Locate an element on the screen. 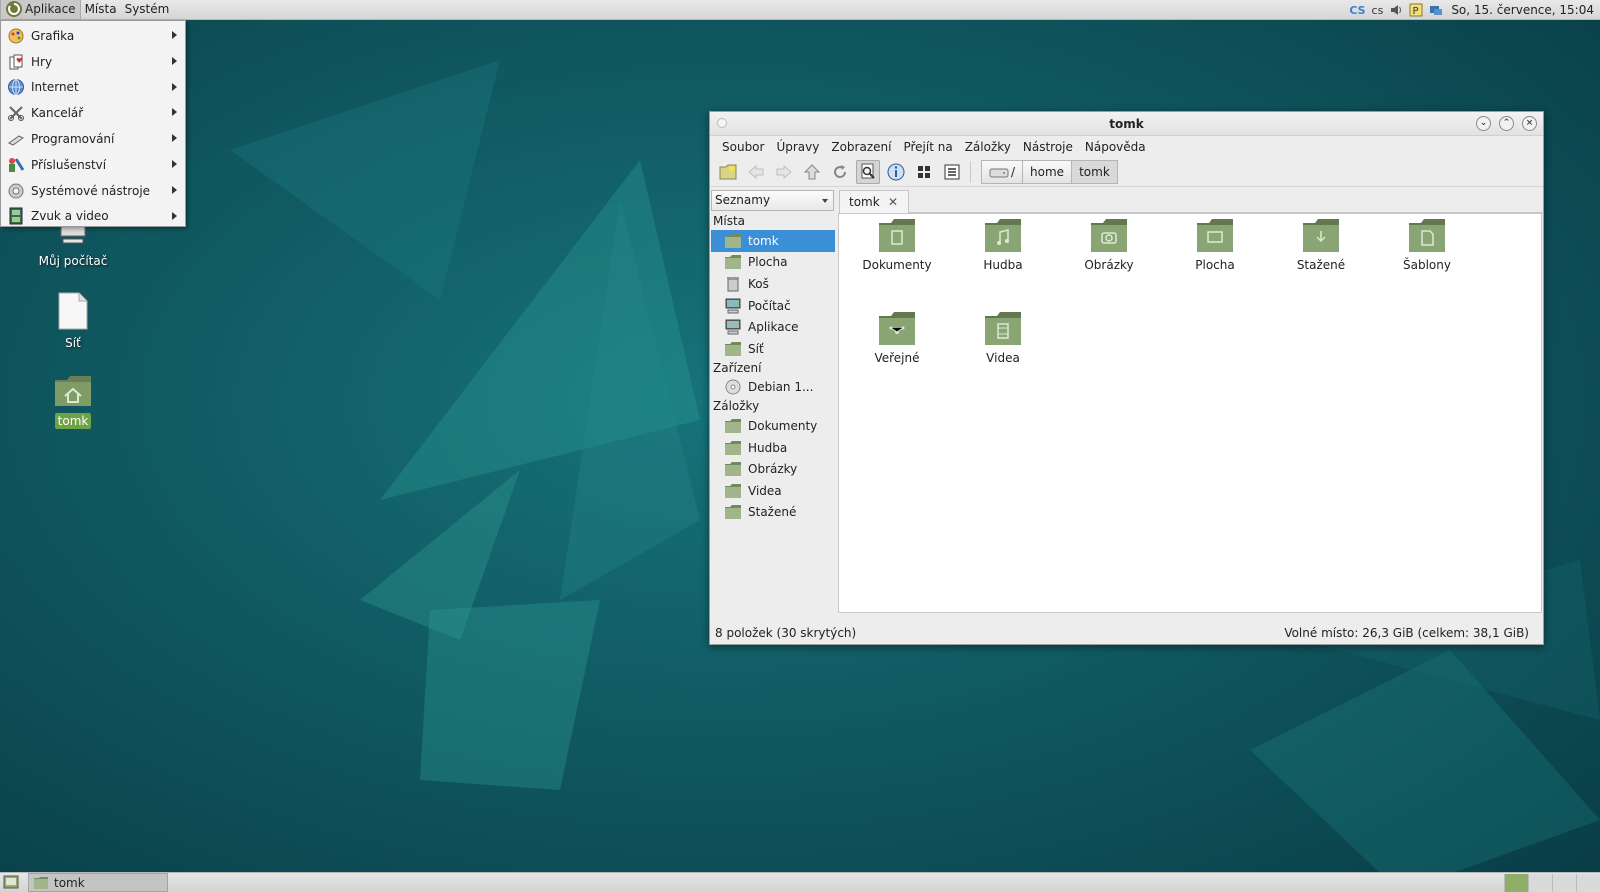 The height and width of the screenshot is (892, 1600). side-pane-mode-select: Seznamy is located at coordinates (772, 200).